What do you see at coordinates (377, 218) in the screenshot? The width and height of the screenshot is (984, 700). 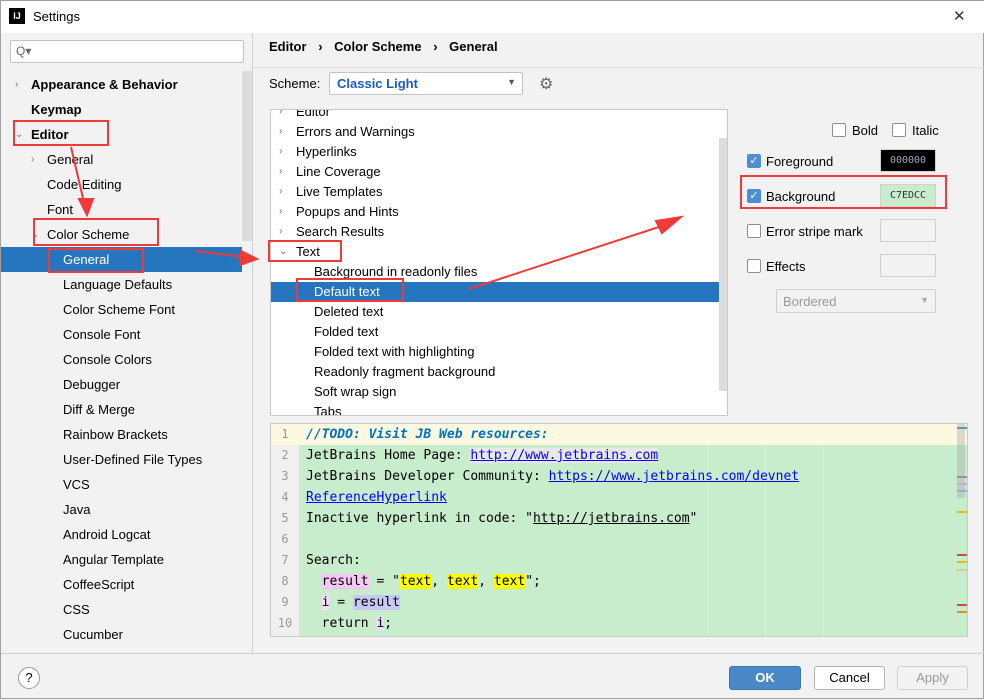 I see `annotation-arrows` at bounding box center [377, 218].